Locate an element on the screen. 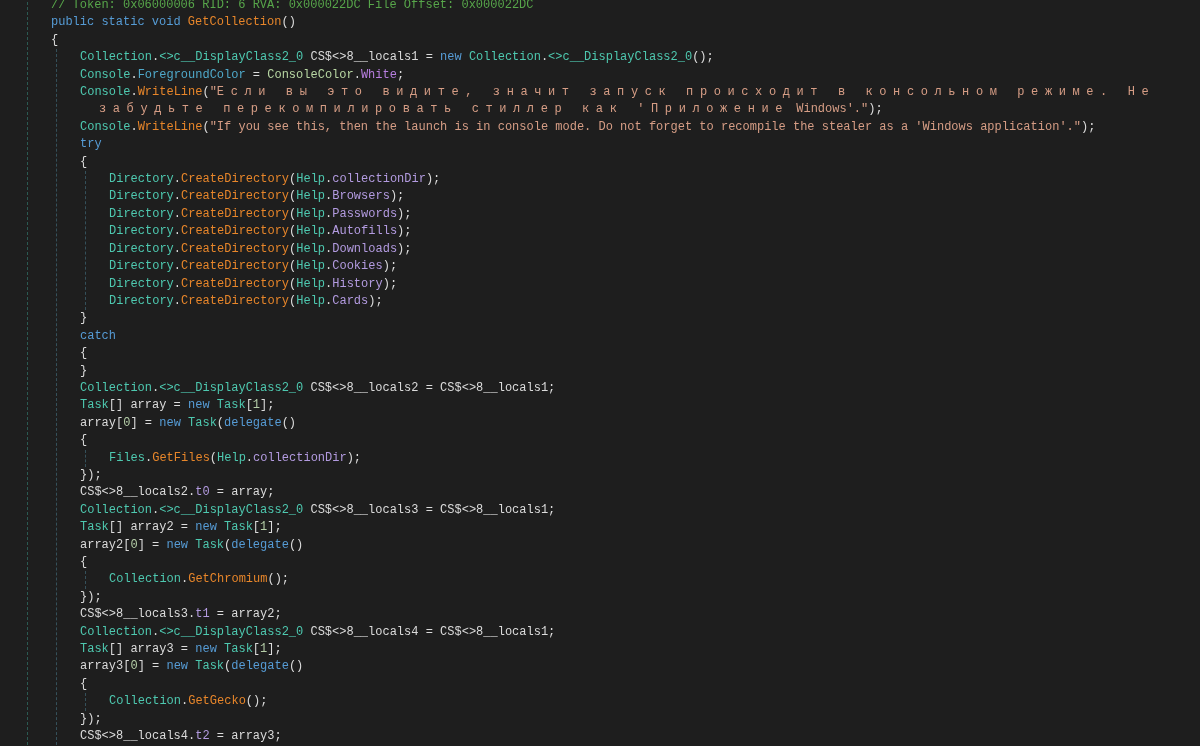 Image resolution: width=1200 pixels, height=746 pixels. code-line: Collection.<>c__DisplayClass2_0 CS$<>8__locals4 = CS$<>8__locals1; is located at coordinates (318, 632).